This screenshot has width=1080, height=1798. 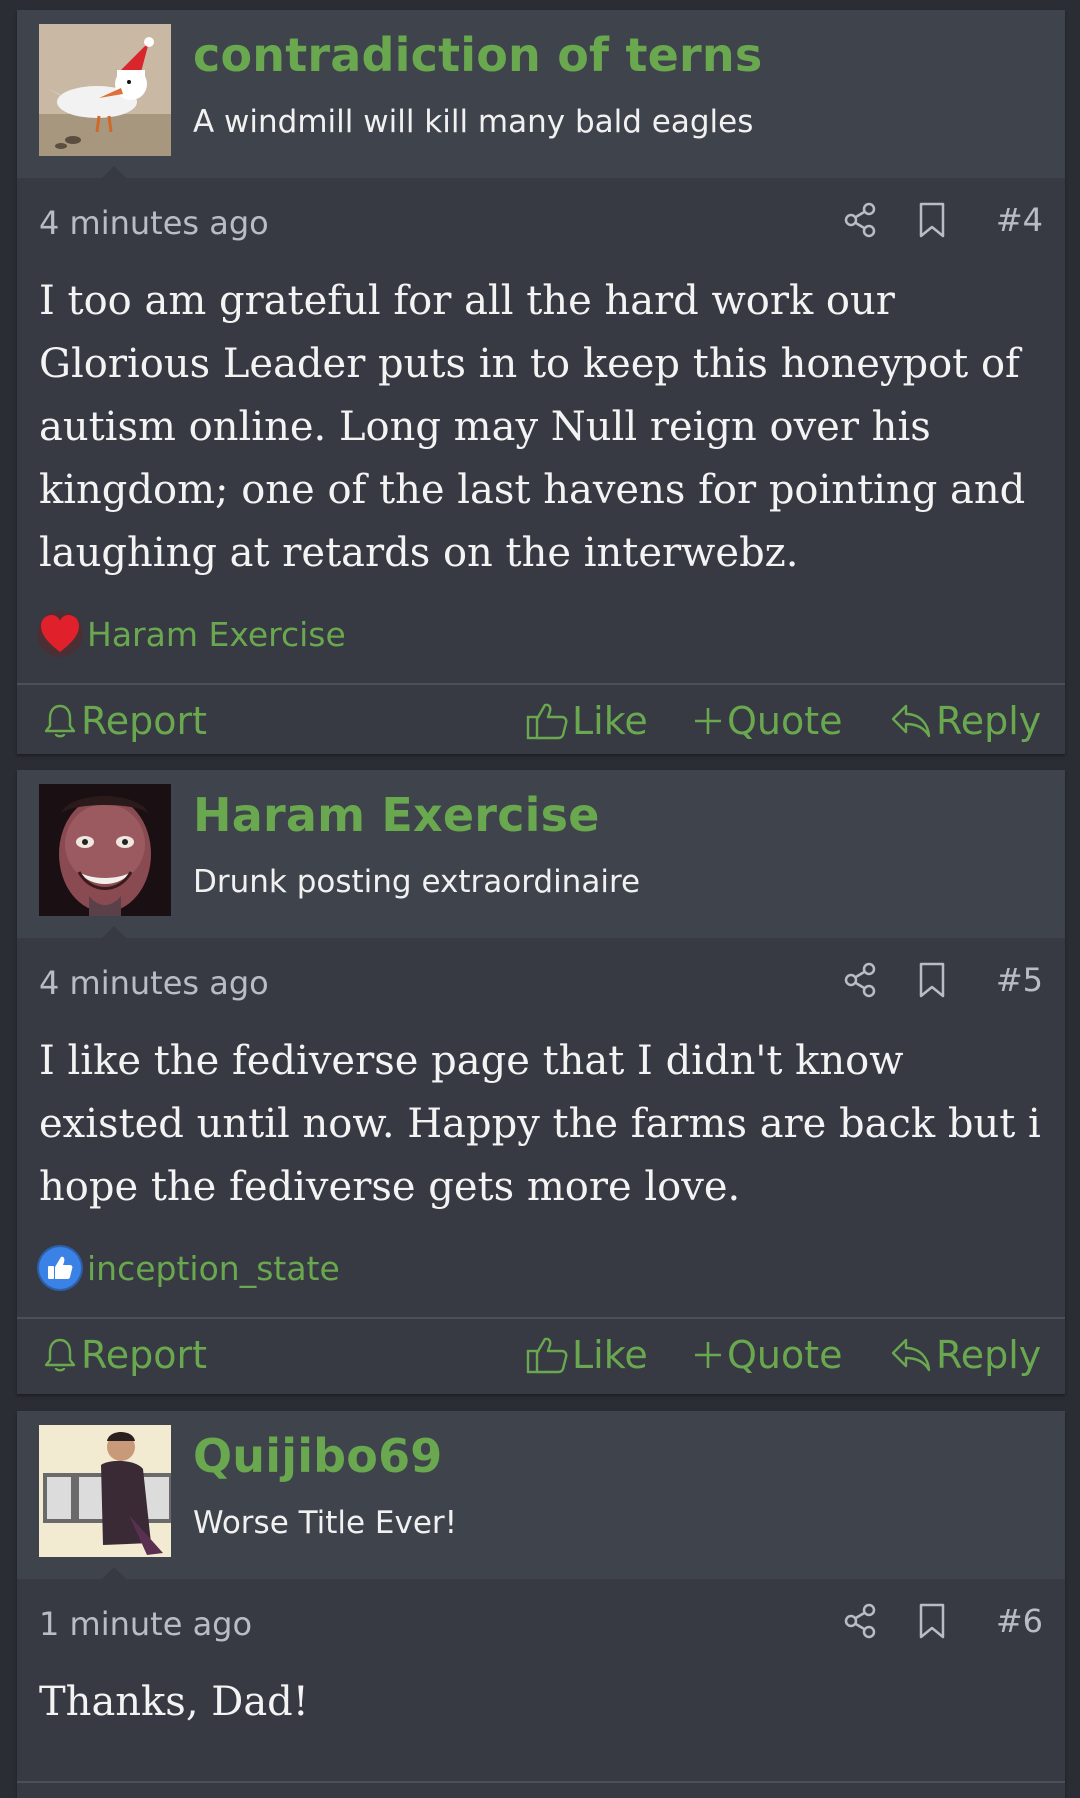 I want to click on post-meta-actions: #6, so click(x=941, y=1621).